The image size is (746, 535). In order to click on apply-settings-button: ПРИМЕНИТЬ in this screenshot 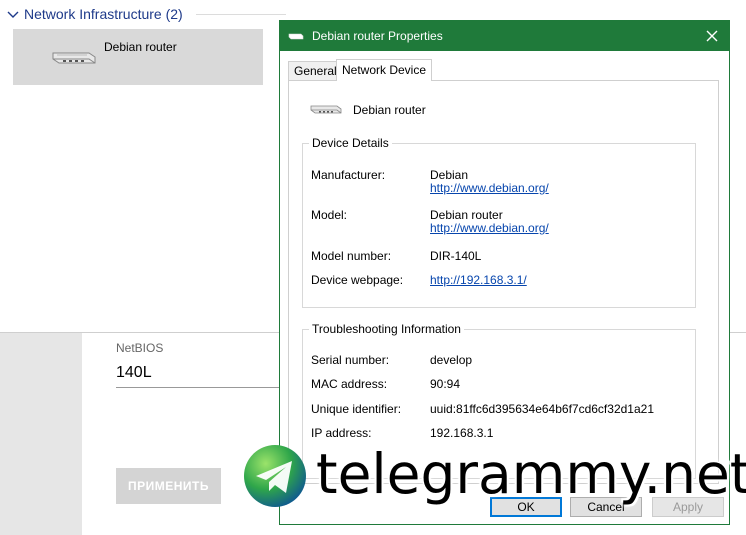, I will do `click(168, 486)`.